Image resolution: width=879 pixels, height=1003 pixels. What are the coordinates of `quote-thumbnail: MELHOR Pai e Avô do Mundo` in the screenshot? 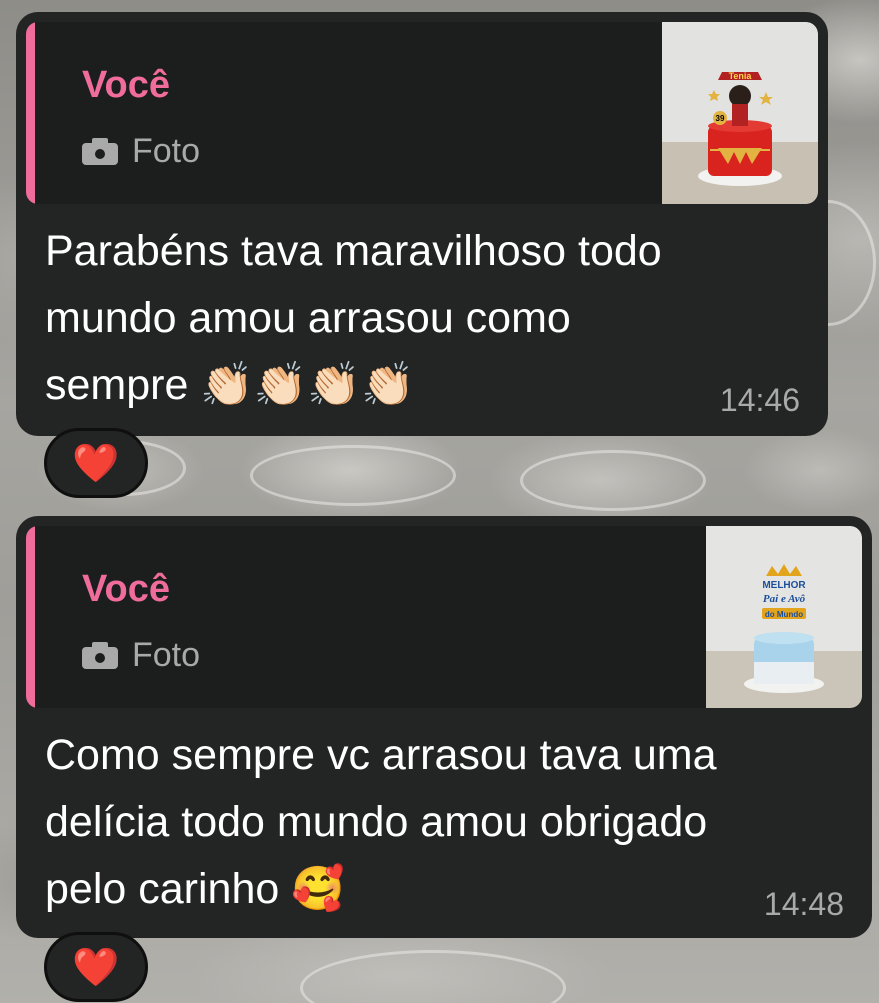 It's located at (784, 617).